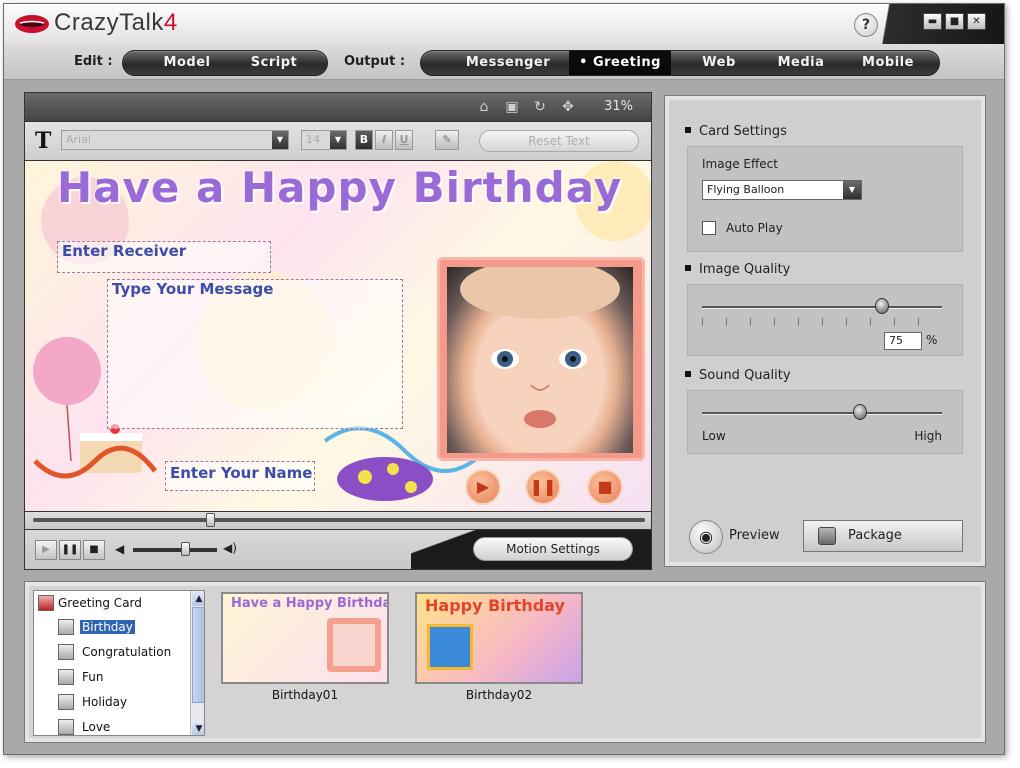  What do you see at coordinates (70, 550) in the screenshot?
I see `pause-button: ❚❚` at bounding box center [70, 550].